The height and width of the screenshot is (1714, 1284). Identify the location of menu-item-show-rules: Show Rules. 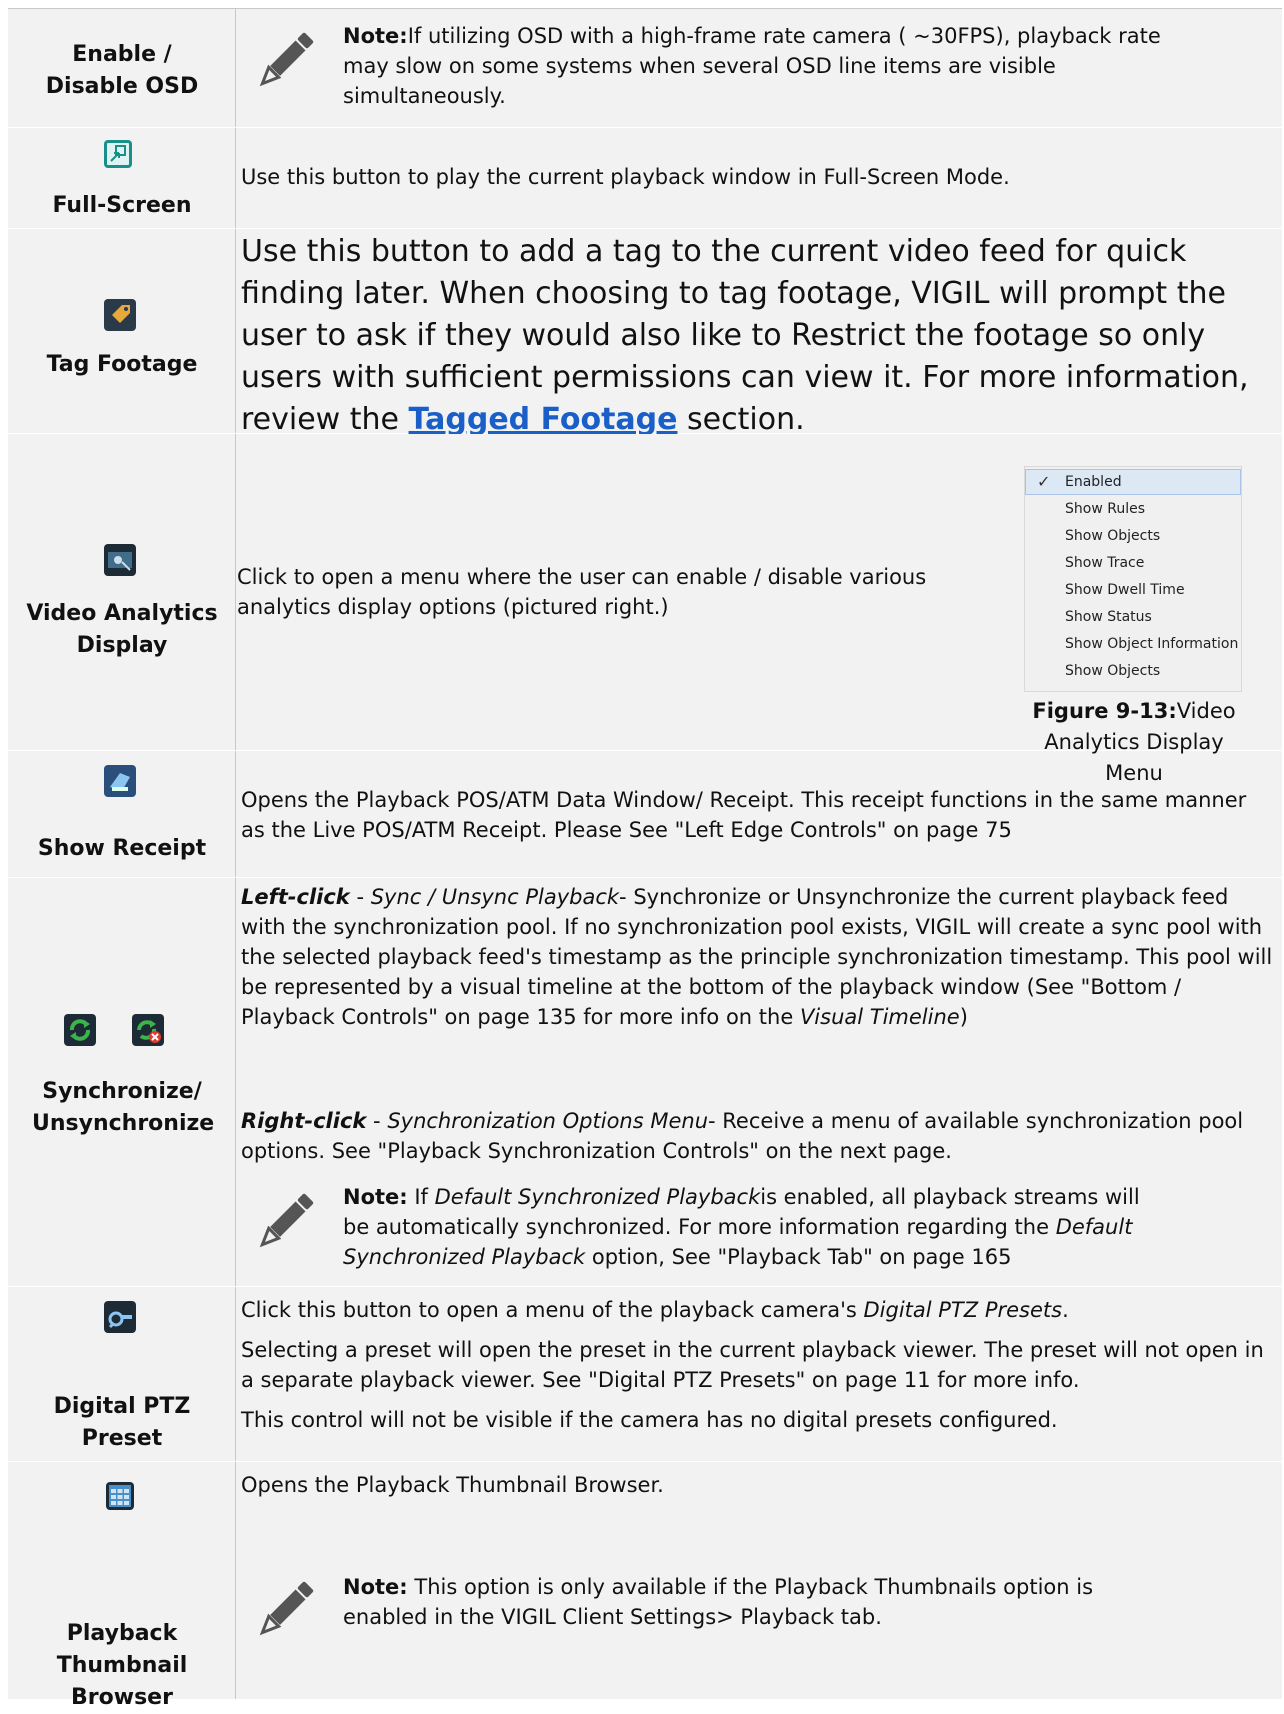
(1105, 509).